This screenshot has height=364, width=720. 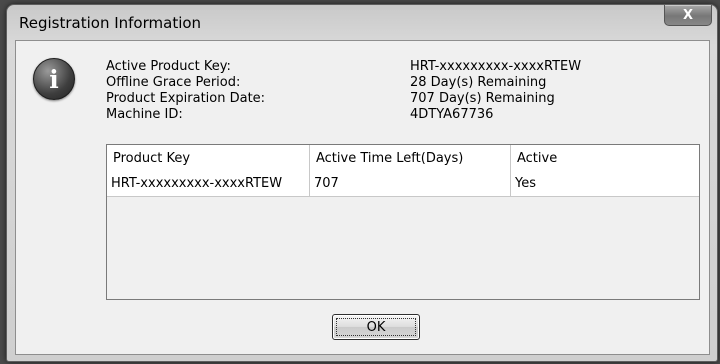 What do you see at coordinates (410, 184) in the screenshot?
I see `cell-active-time-left: 707` at bounding box center [410, 184].